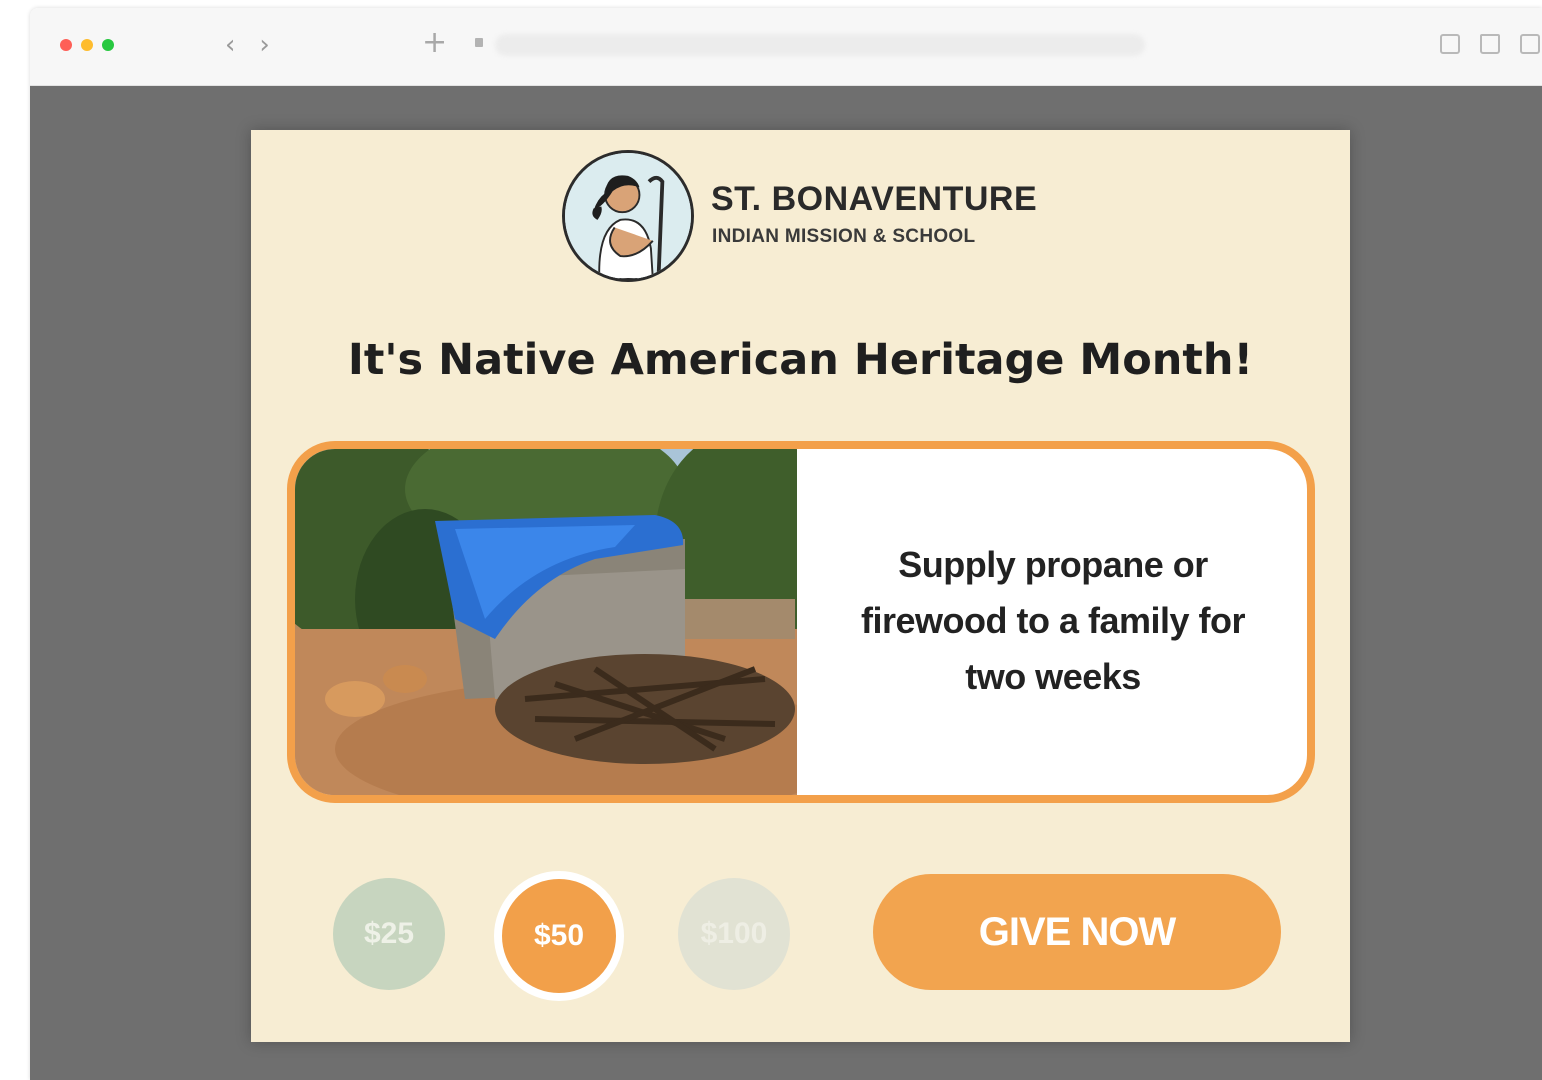 The height and width of the screenshot is (1080, 1542). Describe the element at coordinates (479, 42) in the screenshot. I see `lock-icon` at that location.